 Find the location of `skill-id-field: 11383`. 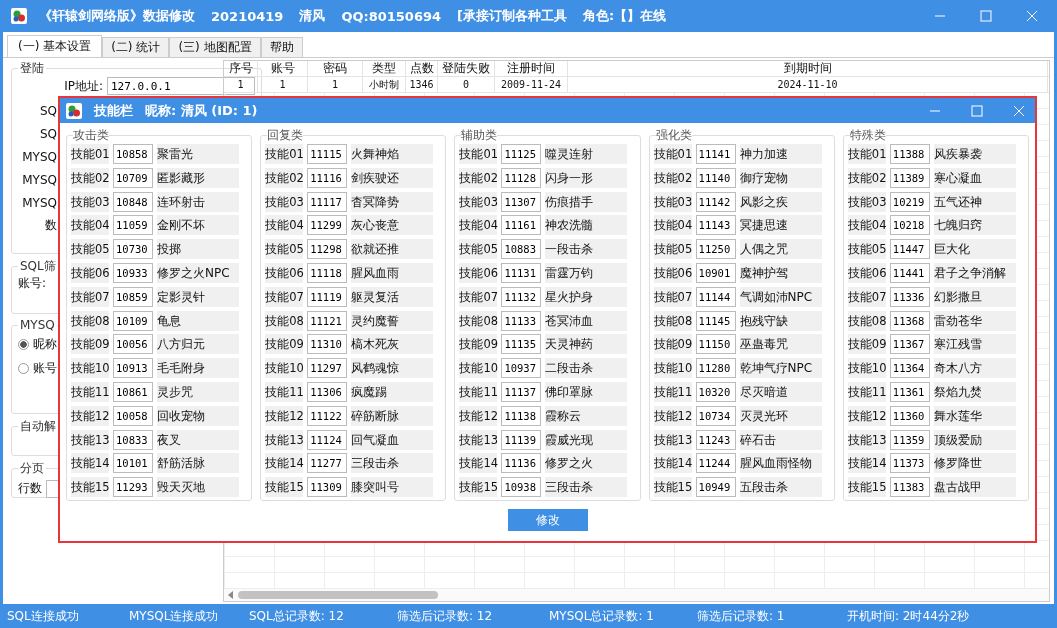

skill-id-field: 11383 is located at coordinates (909, 487).